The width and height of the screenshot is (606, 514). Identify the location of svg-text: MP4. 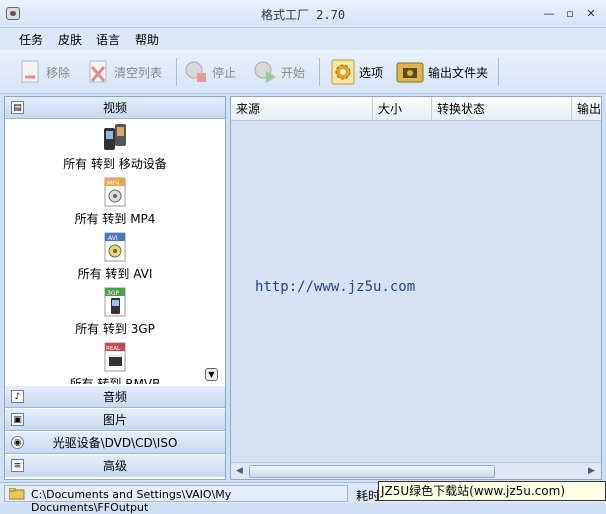
(113, 183).